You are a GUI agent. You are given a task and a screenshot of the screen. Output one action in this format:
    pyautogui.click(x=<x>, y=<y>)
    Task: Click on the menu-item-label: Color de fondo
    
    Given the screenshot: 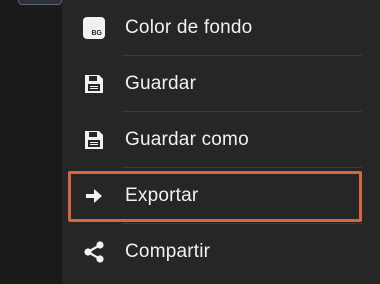 What is the action you would take?
    pyautogui.click(x=189, y=27)
    